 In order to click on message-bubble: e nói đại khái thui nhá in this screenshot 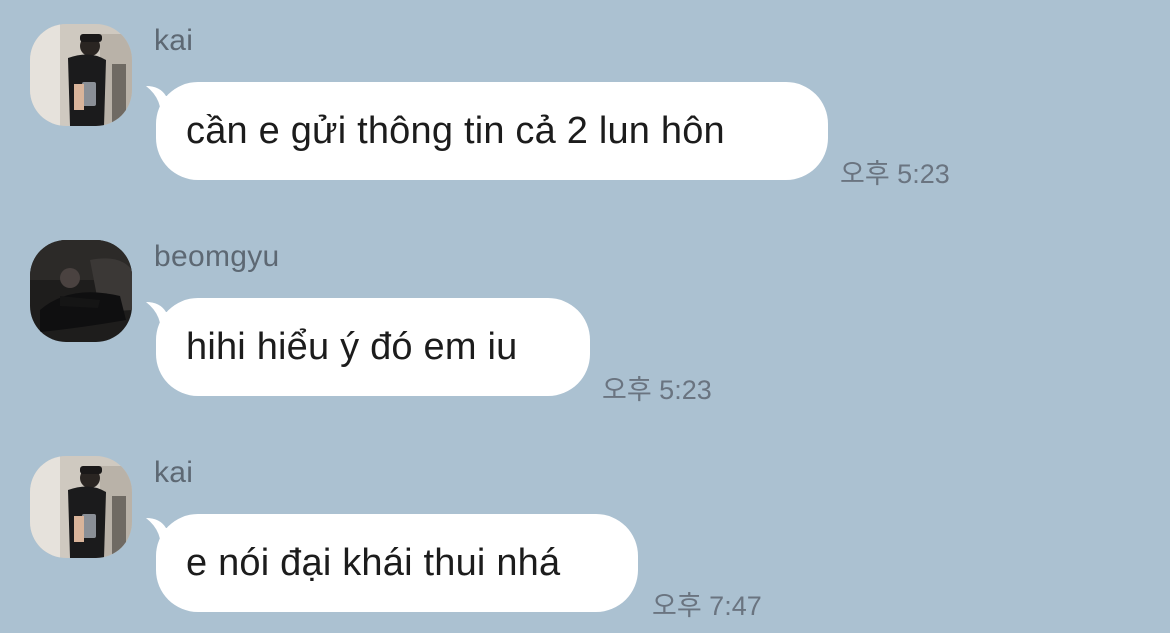, I will do `click(397, 563)`.